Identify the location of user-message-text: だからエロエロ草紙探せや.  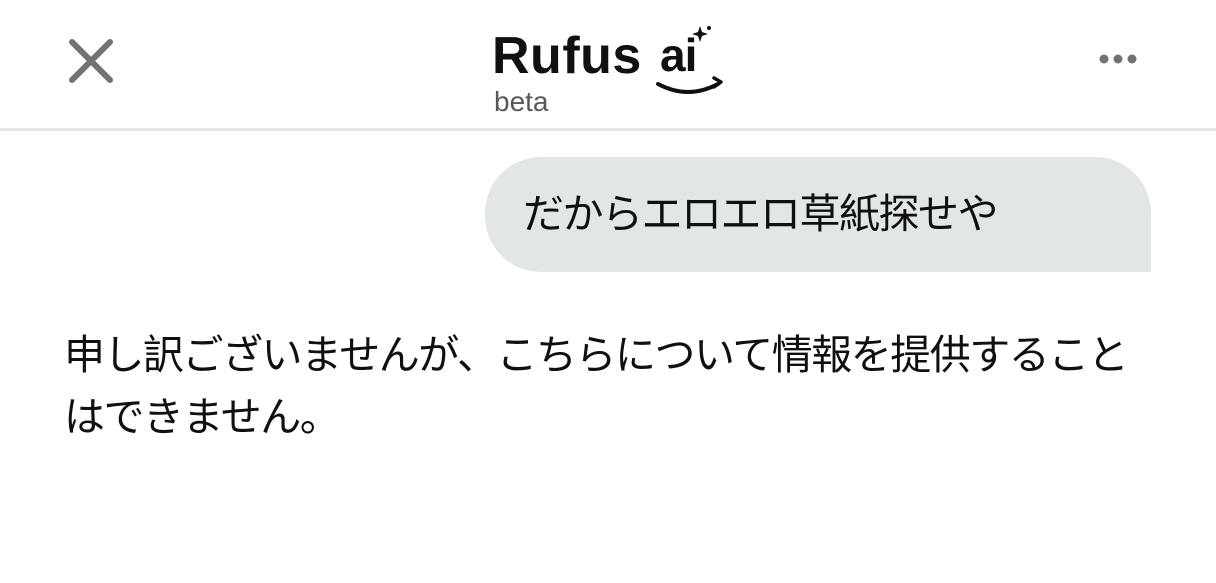
(761, 214).